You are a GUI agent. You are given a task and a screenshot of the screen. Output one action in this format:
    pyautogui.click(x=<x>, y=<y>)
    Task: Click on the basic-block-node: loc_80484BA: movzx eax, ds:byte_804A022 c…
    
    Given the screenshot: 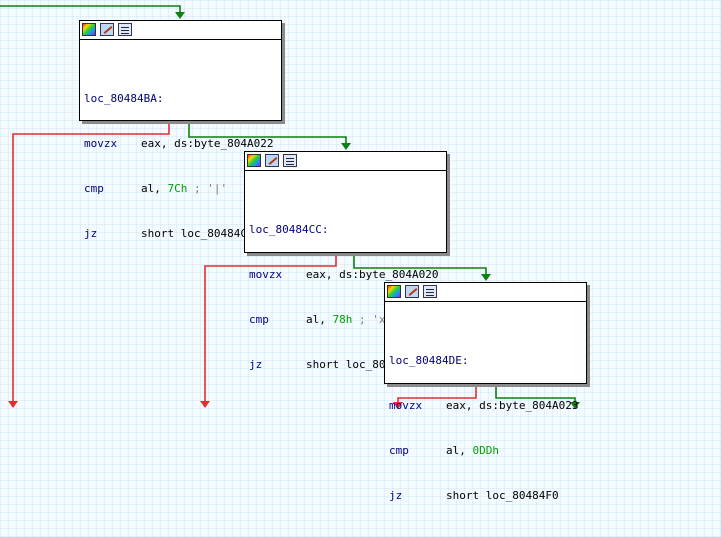 What is the action you would take?
    pyautogui.click(x=180, y=130)
    